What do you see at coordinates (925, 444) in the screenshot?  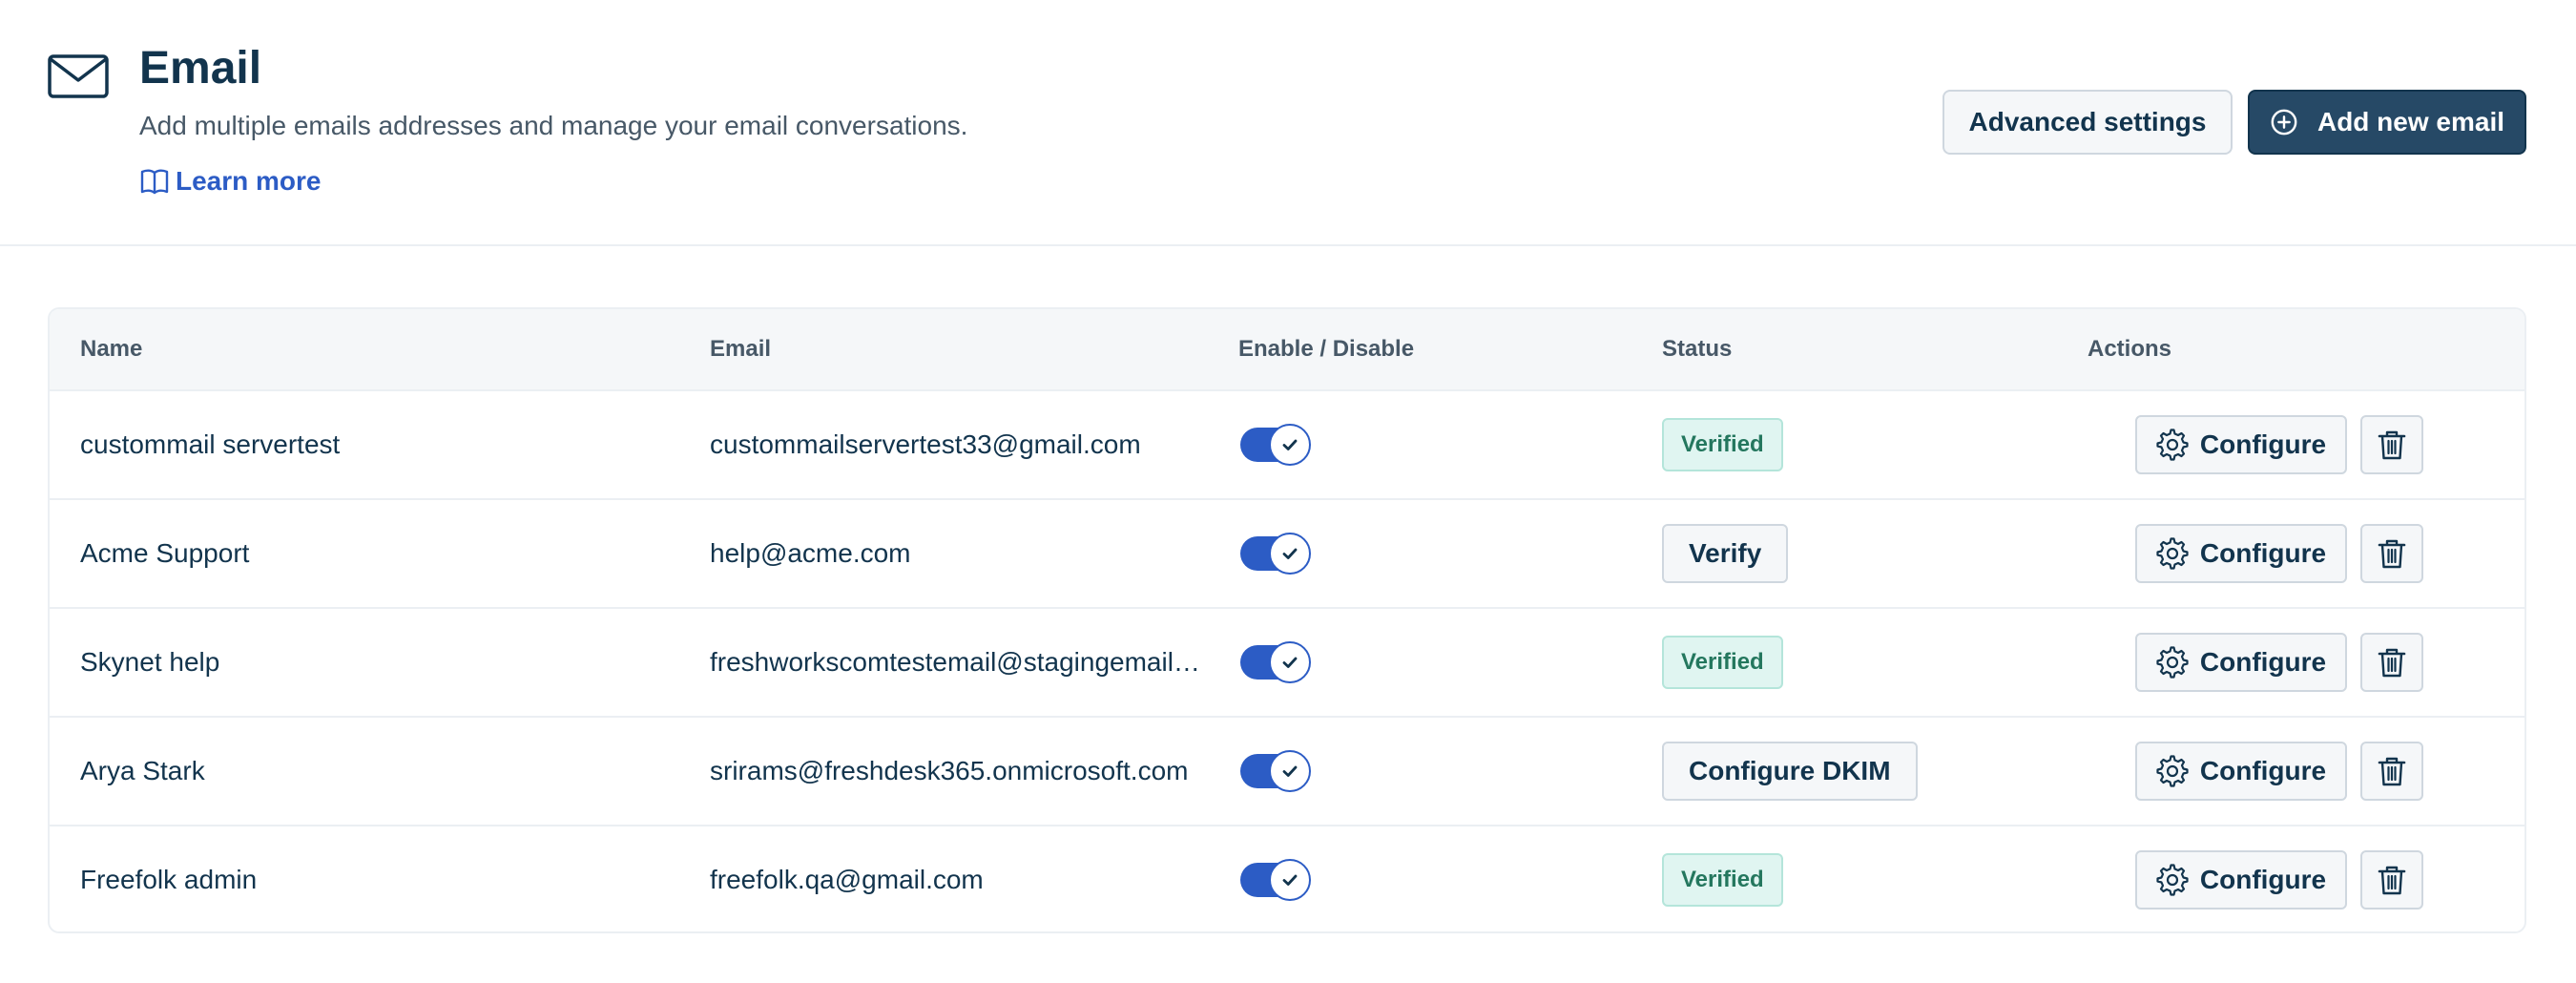 I see `row-email-text: custommailservertest33@gmail.com` at bounding box center [925, 444].